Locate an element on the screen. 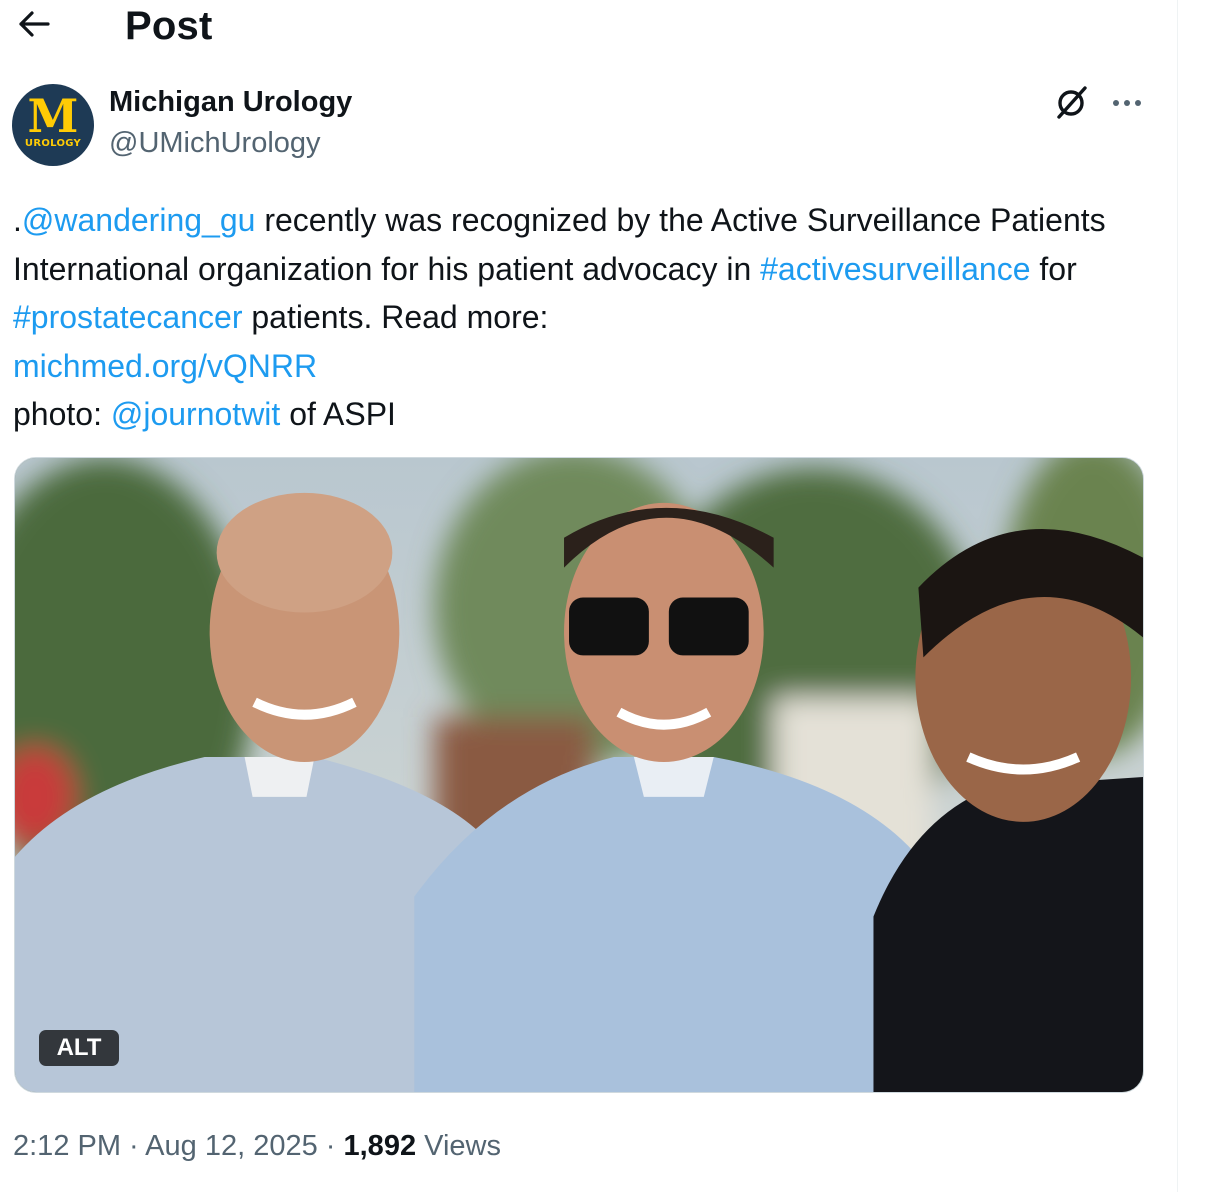 The image size is (1226, 1192). mention-link: @wandering_gu is located at coordinates (139, 220).